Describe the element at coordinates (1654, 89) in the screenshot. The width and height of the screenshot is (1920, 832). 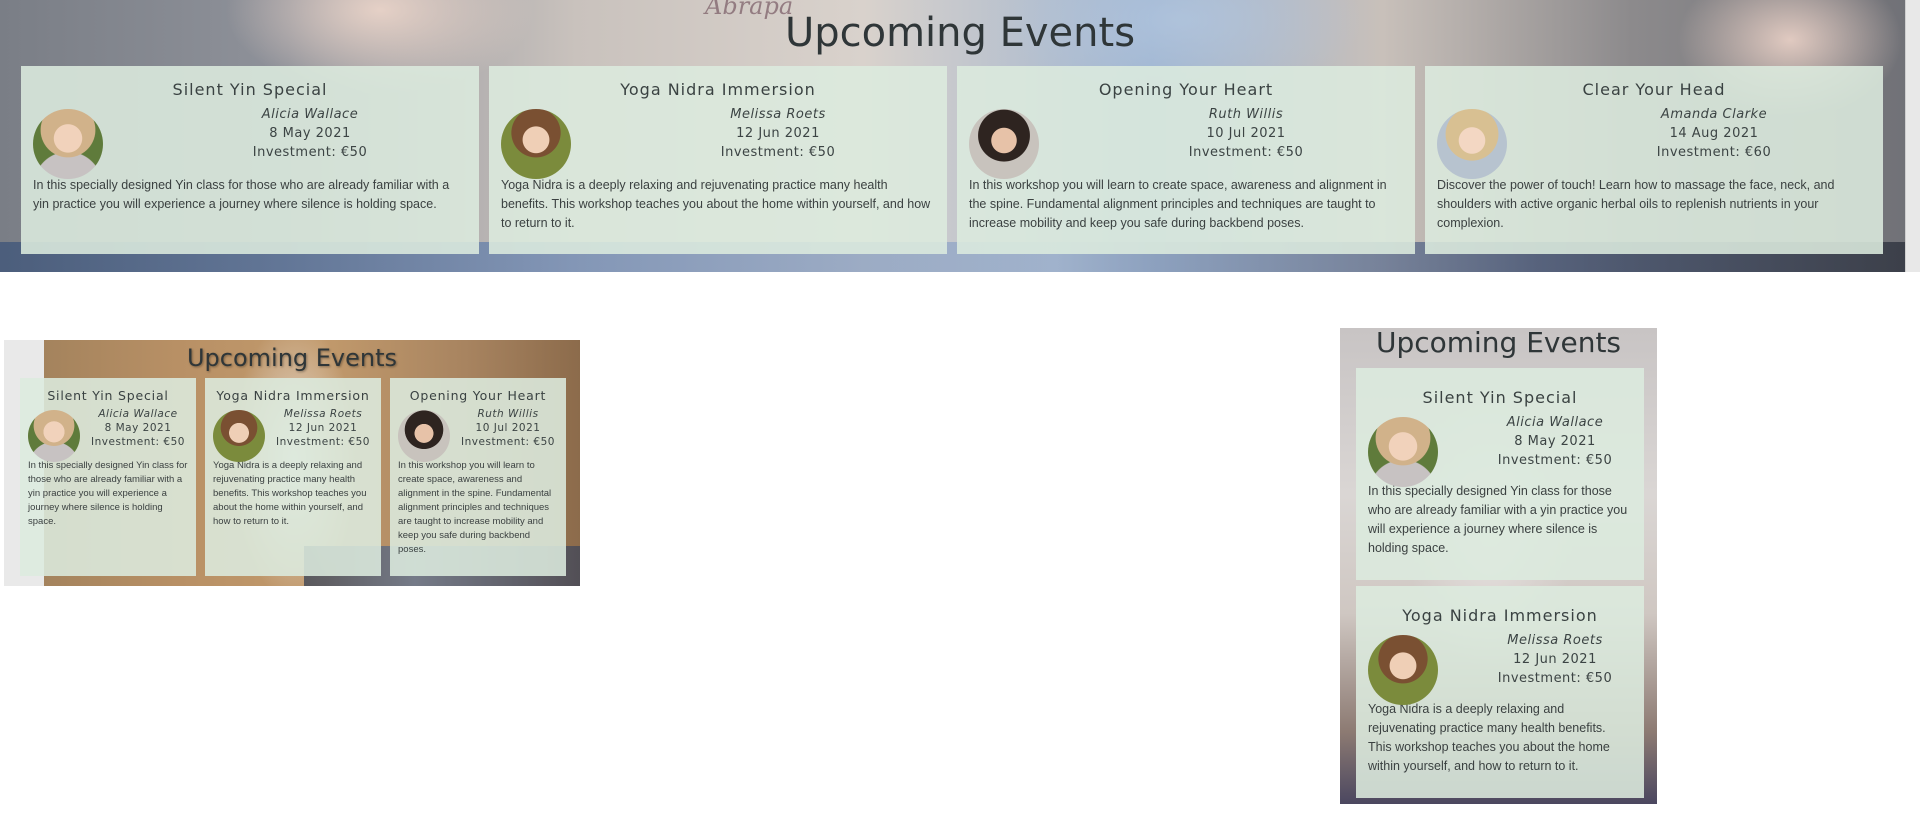
I see `event-title: Clear Your Head` at that location.